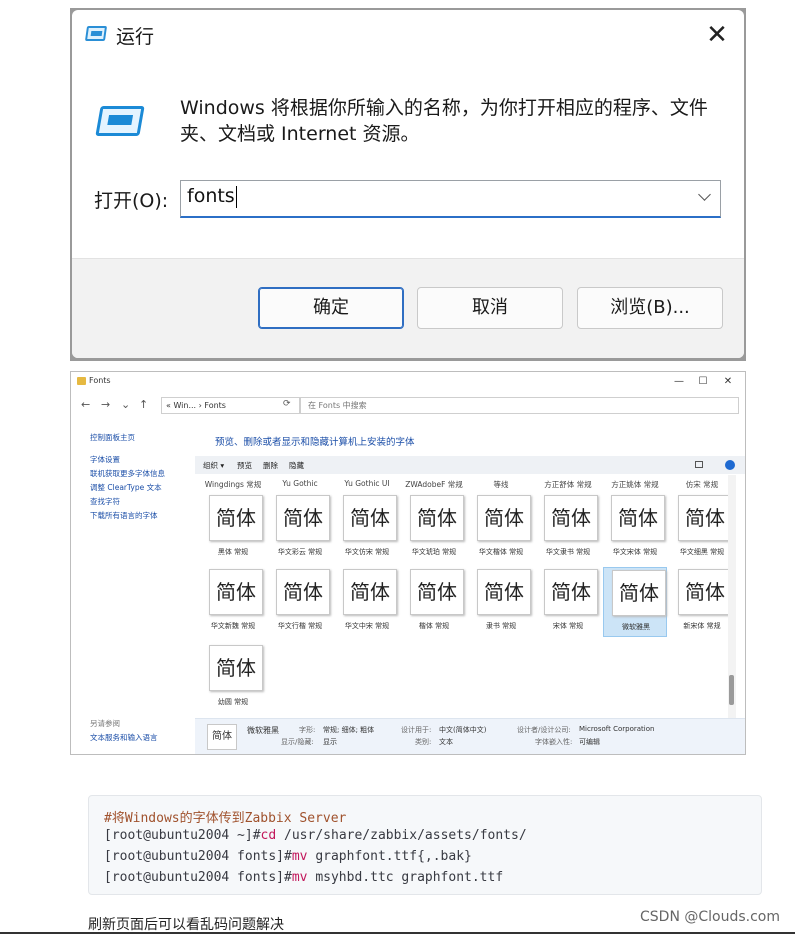  Describe the element at coordinates (300, 483) in the screenshot. I see `font-name-top: Yu Gothic` at that location.